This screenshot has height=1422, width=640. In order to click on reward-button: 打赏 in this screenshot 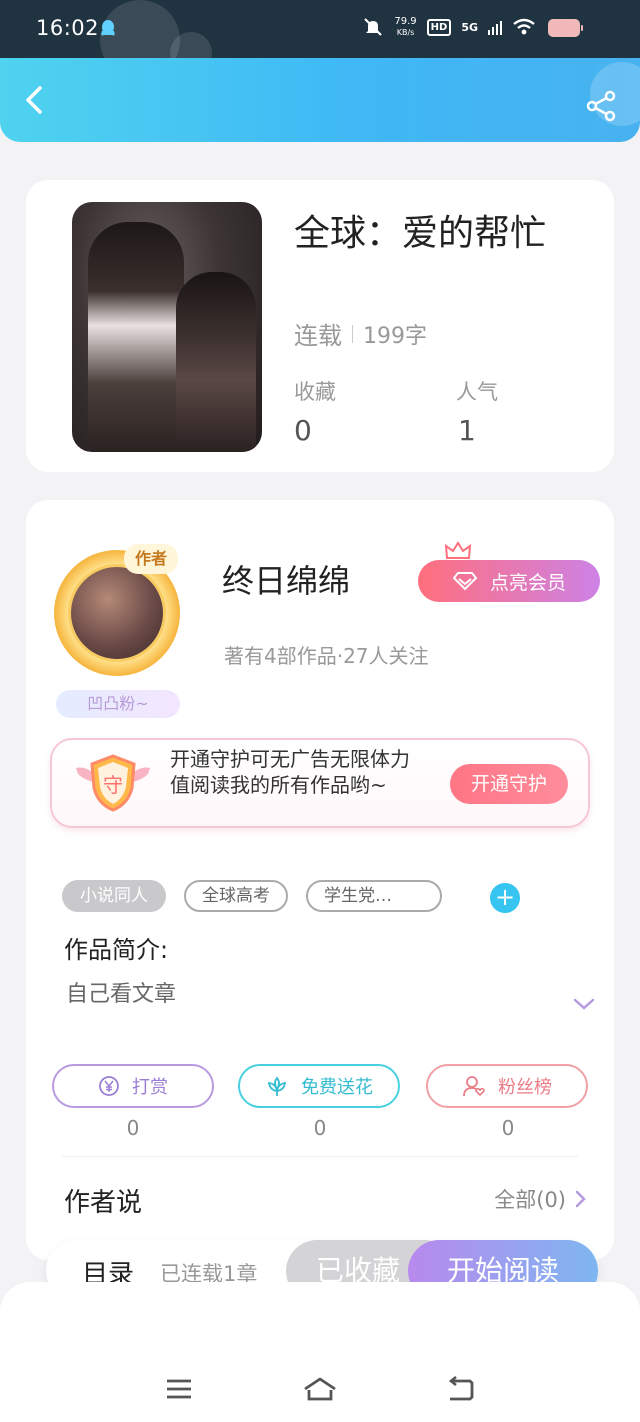, I will do `click(133, 1086)`.